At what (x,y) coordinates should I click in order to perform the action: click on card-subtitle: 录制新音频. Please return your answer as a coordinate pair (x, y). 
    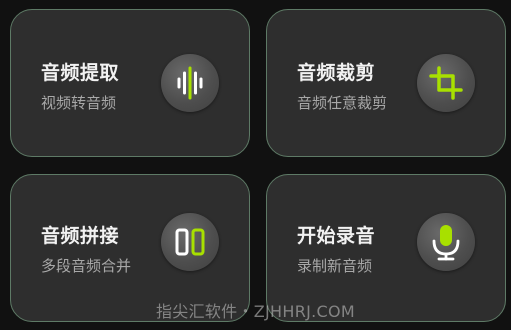
    Looking at the image, I should click on (335, 266).